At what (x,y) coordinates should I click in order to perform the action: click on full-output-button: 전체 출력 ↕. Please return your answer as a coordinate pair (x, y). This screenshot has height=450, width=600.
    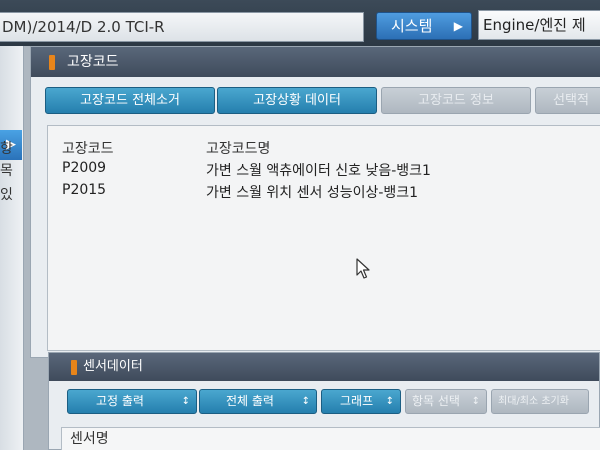
    Looking at the image, I should click on (258, 401).